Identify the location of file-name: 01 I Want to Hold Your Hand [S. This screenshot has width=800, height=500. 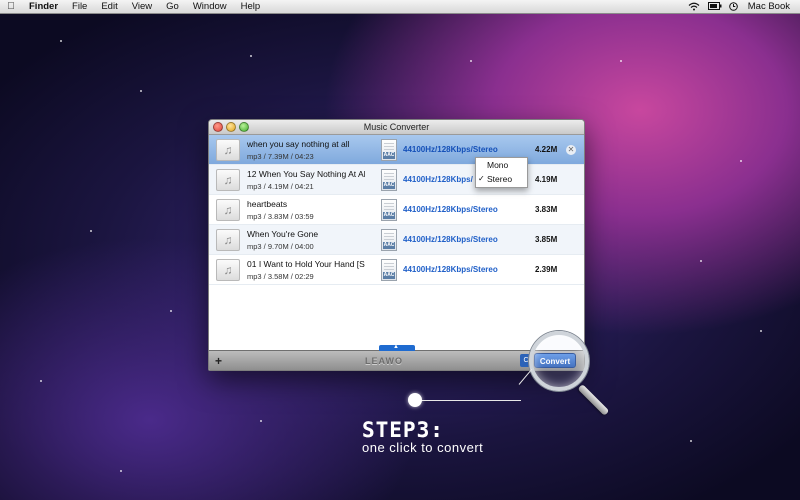
(306, 263).